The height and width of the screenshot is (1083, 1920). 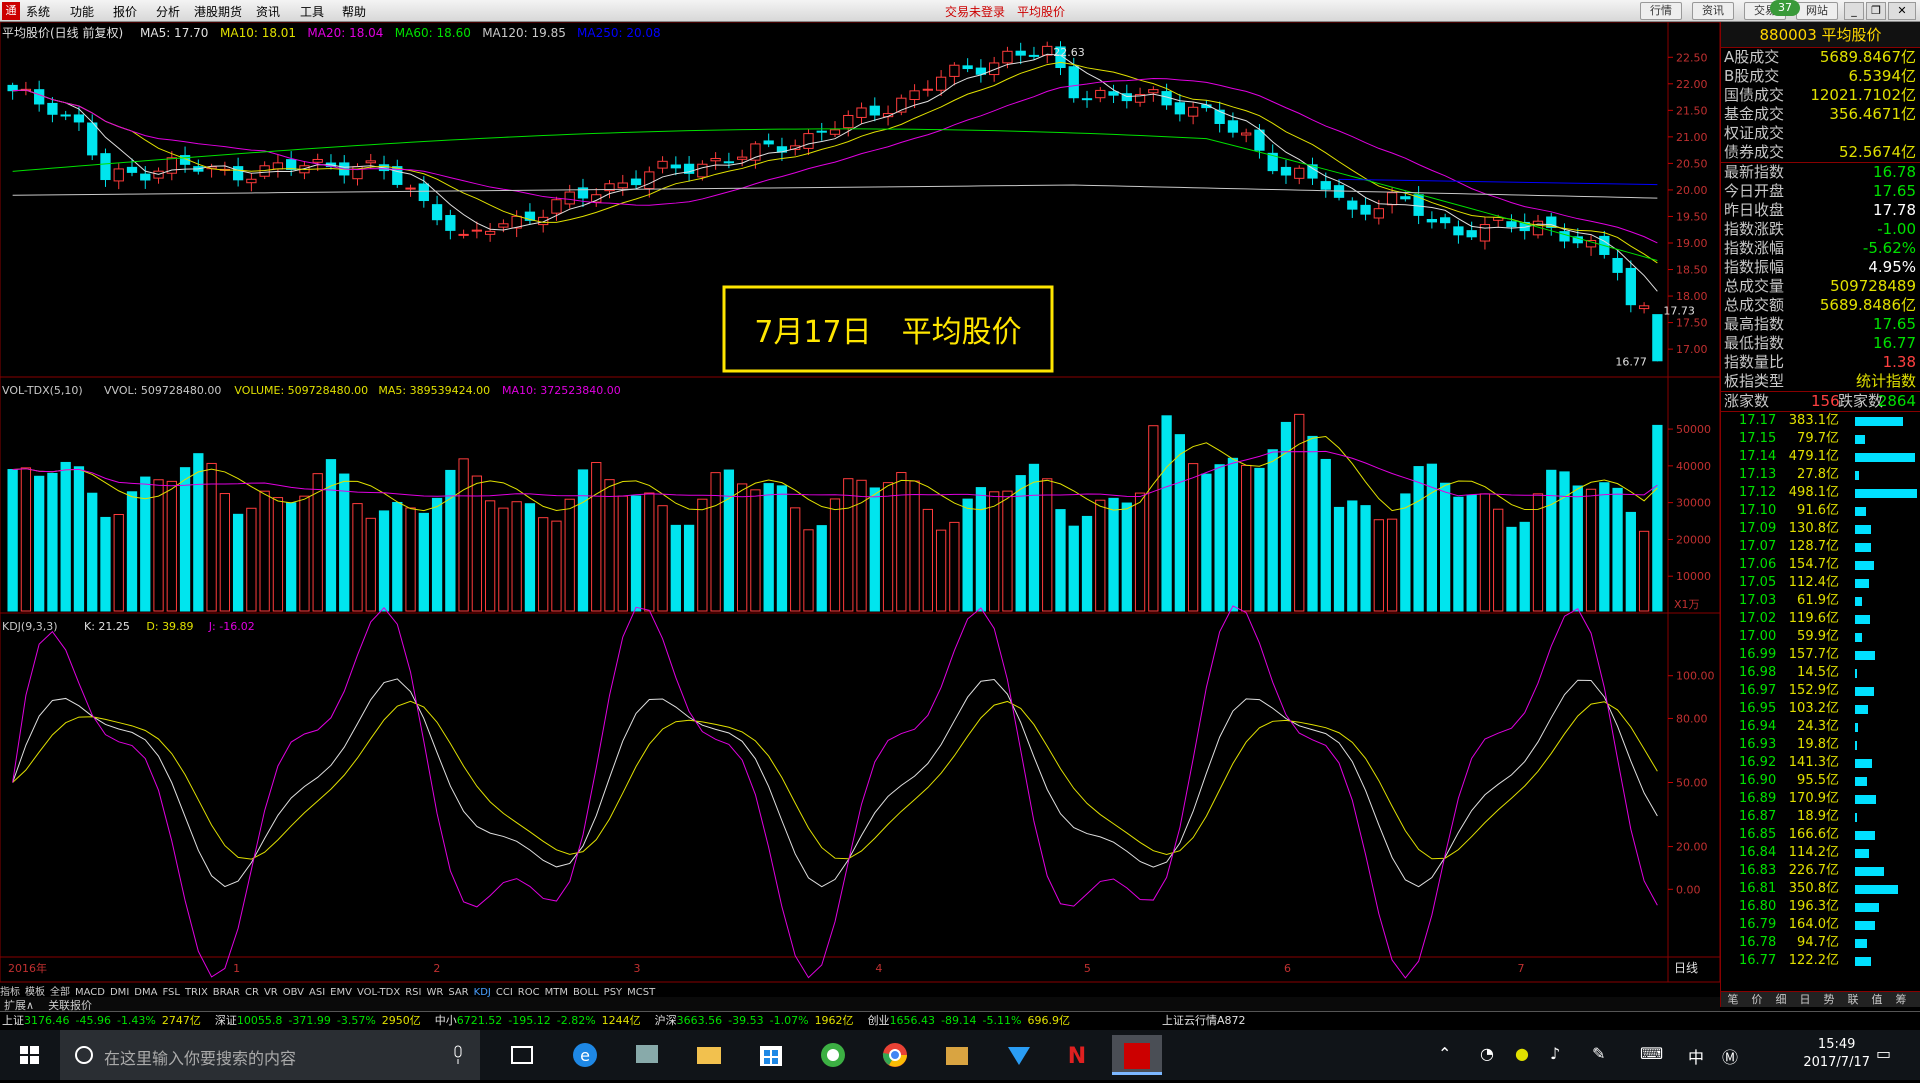 I want to click on restore-icon: ❐, so click(x=1876, y=11).